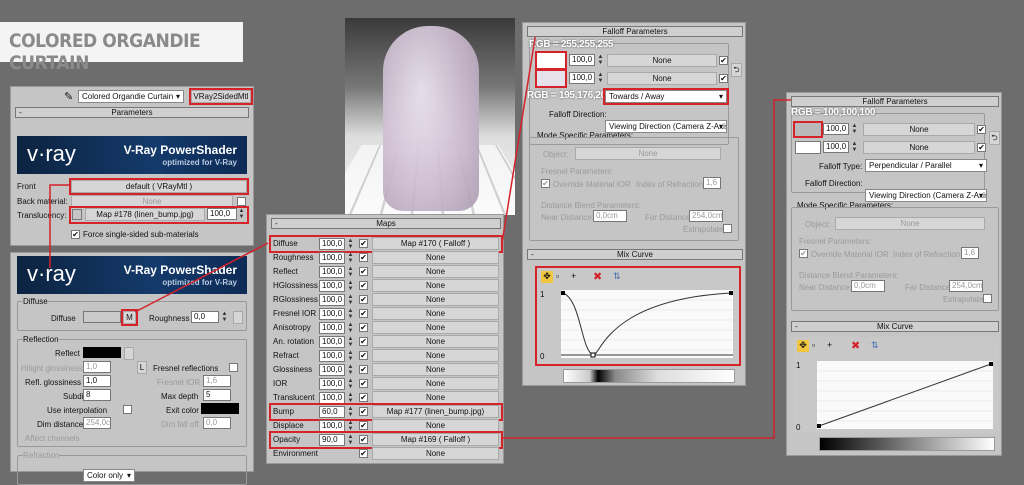 This screenshot has width=1024, height=485. What do you see at coordinates (829, 345) in the screenshot?
I see `add-point-icon: +` at bounding box center [829, 345].